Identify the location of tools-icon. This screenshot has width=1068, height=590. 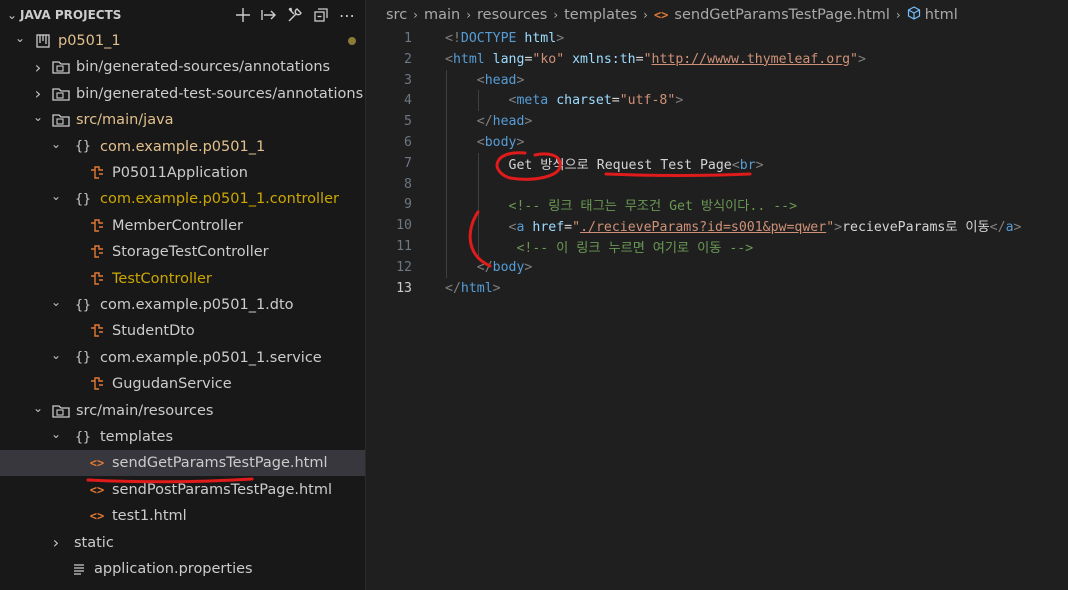
(295, 15).